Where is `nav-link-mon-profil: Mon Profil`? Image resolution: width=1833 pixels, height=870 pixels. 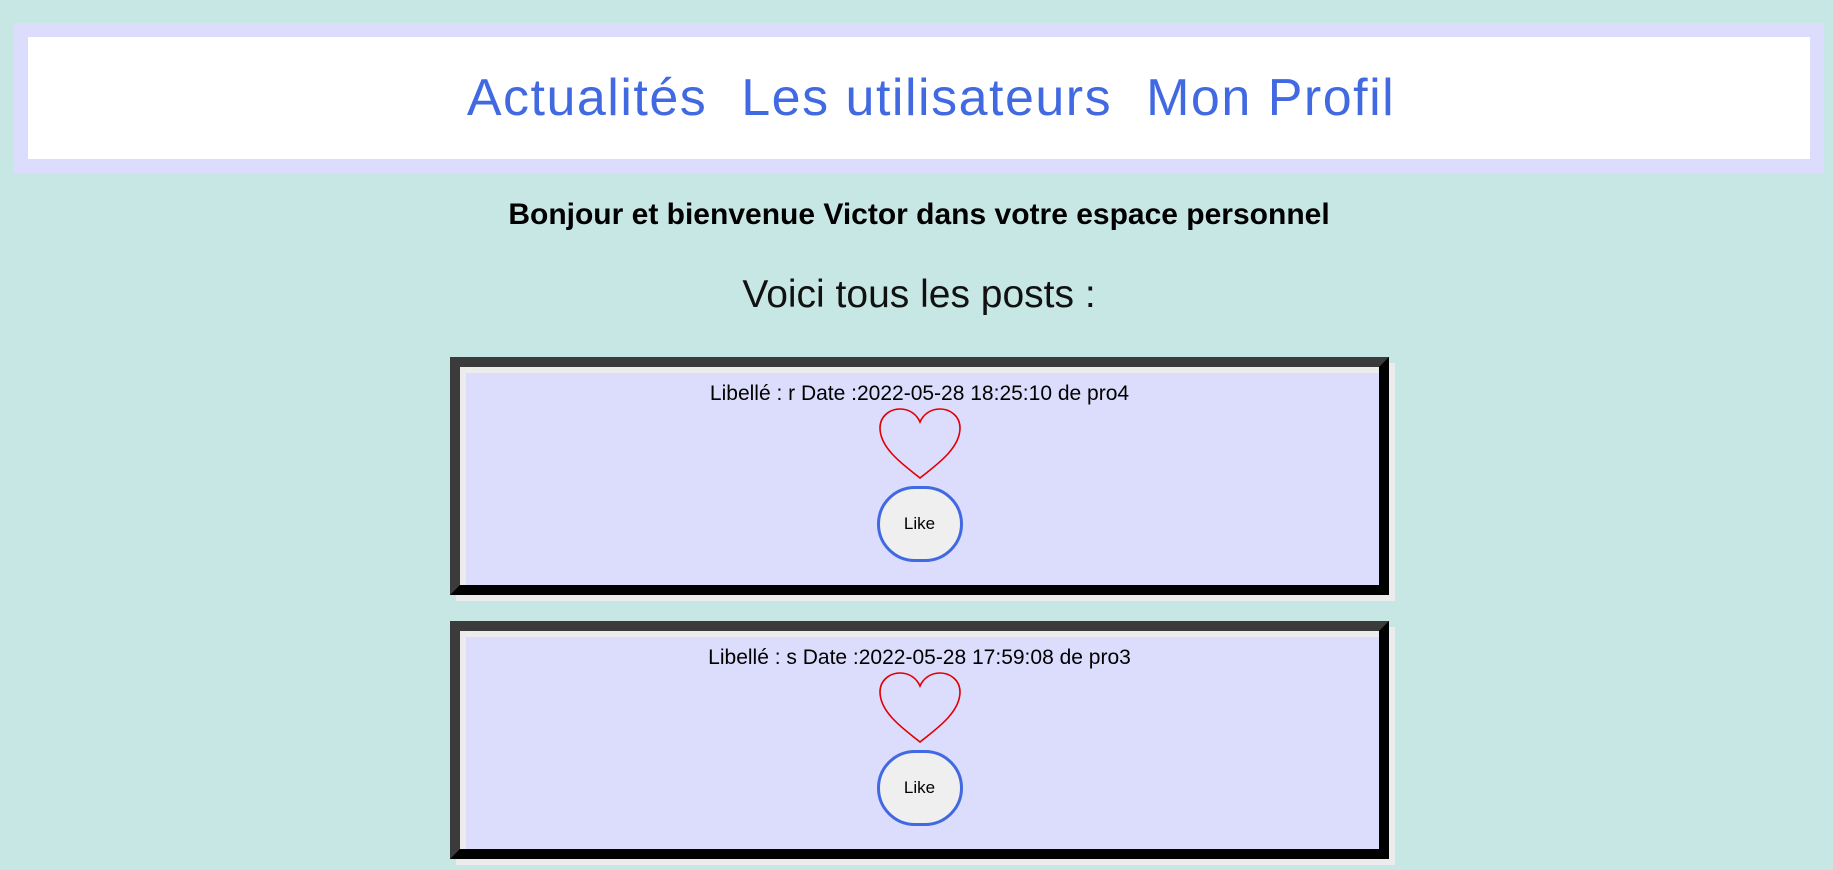
nav-link-mon-profil: Mon Profil is located at coordinates (1270, 98).